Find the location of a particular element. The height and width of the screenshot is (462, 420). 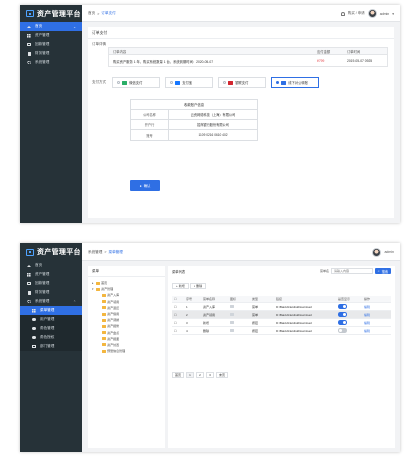

table-row: ☐ 2 资产领用 菜单 D:\Baidu\NetdiskDownload 编辑 is located at coordinates (281, 315).